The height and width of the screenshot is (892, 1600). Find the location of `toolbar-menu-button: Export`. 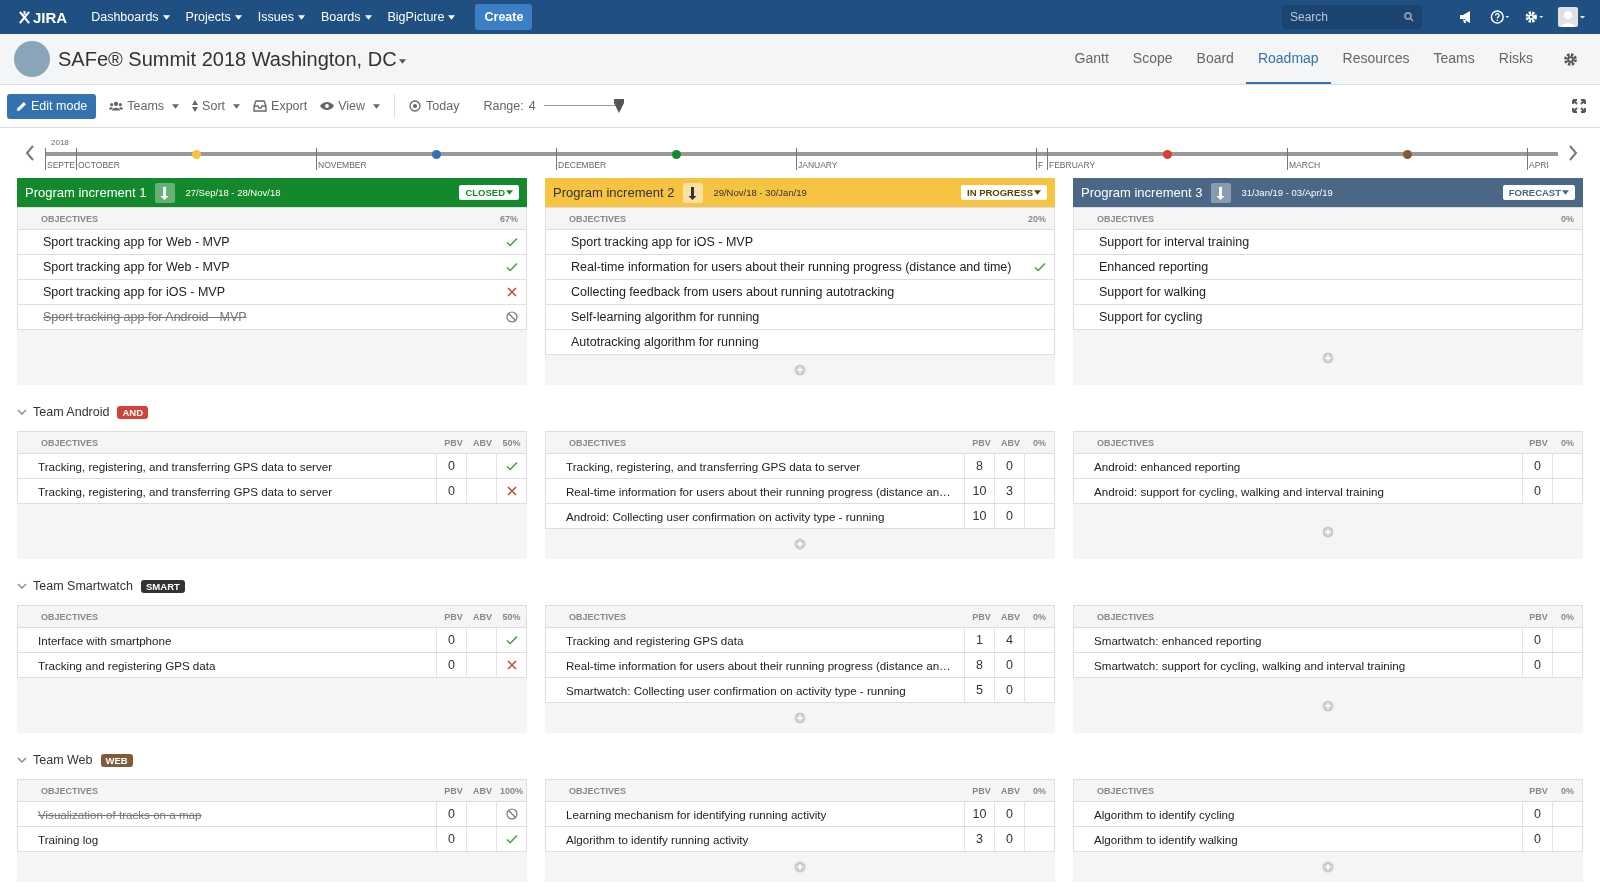

toolbar-menu-button: Export is located at coordinates (280, 106).